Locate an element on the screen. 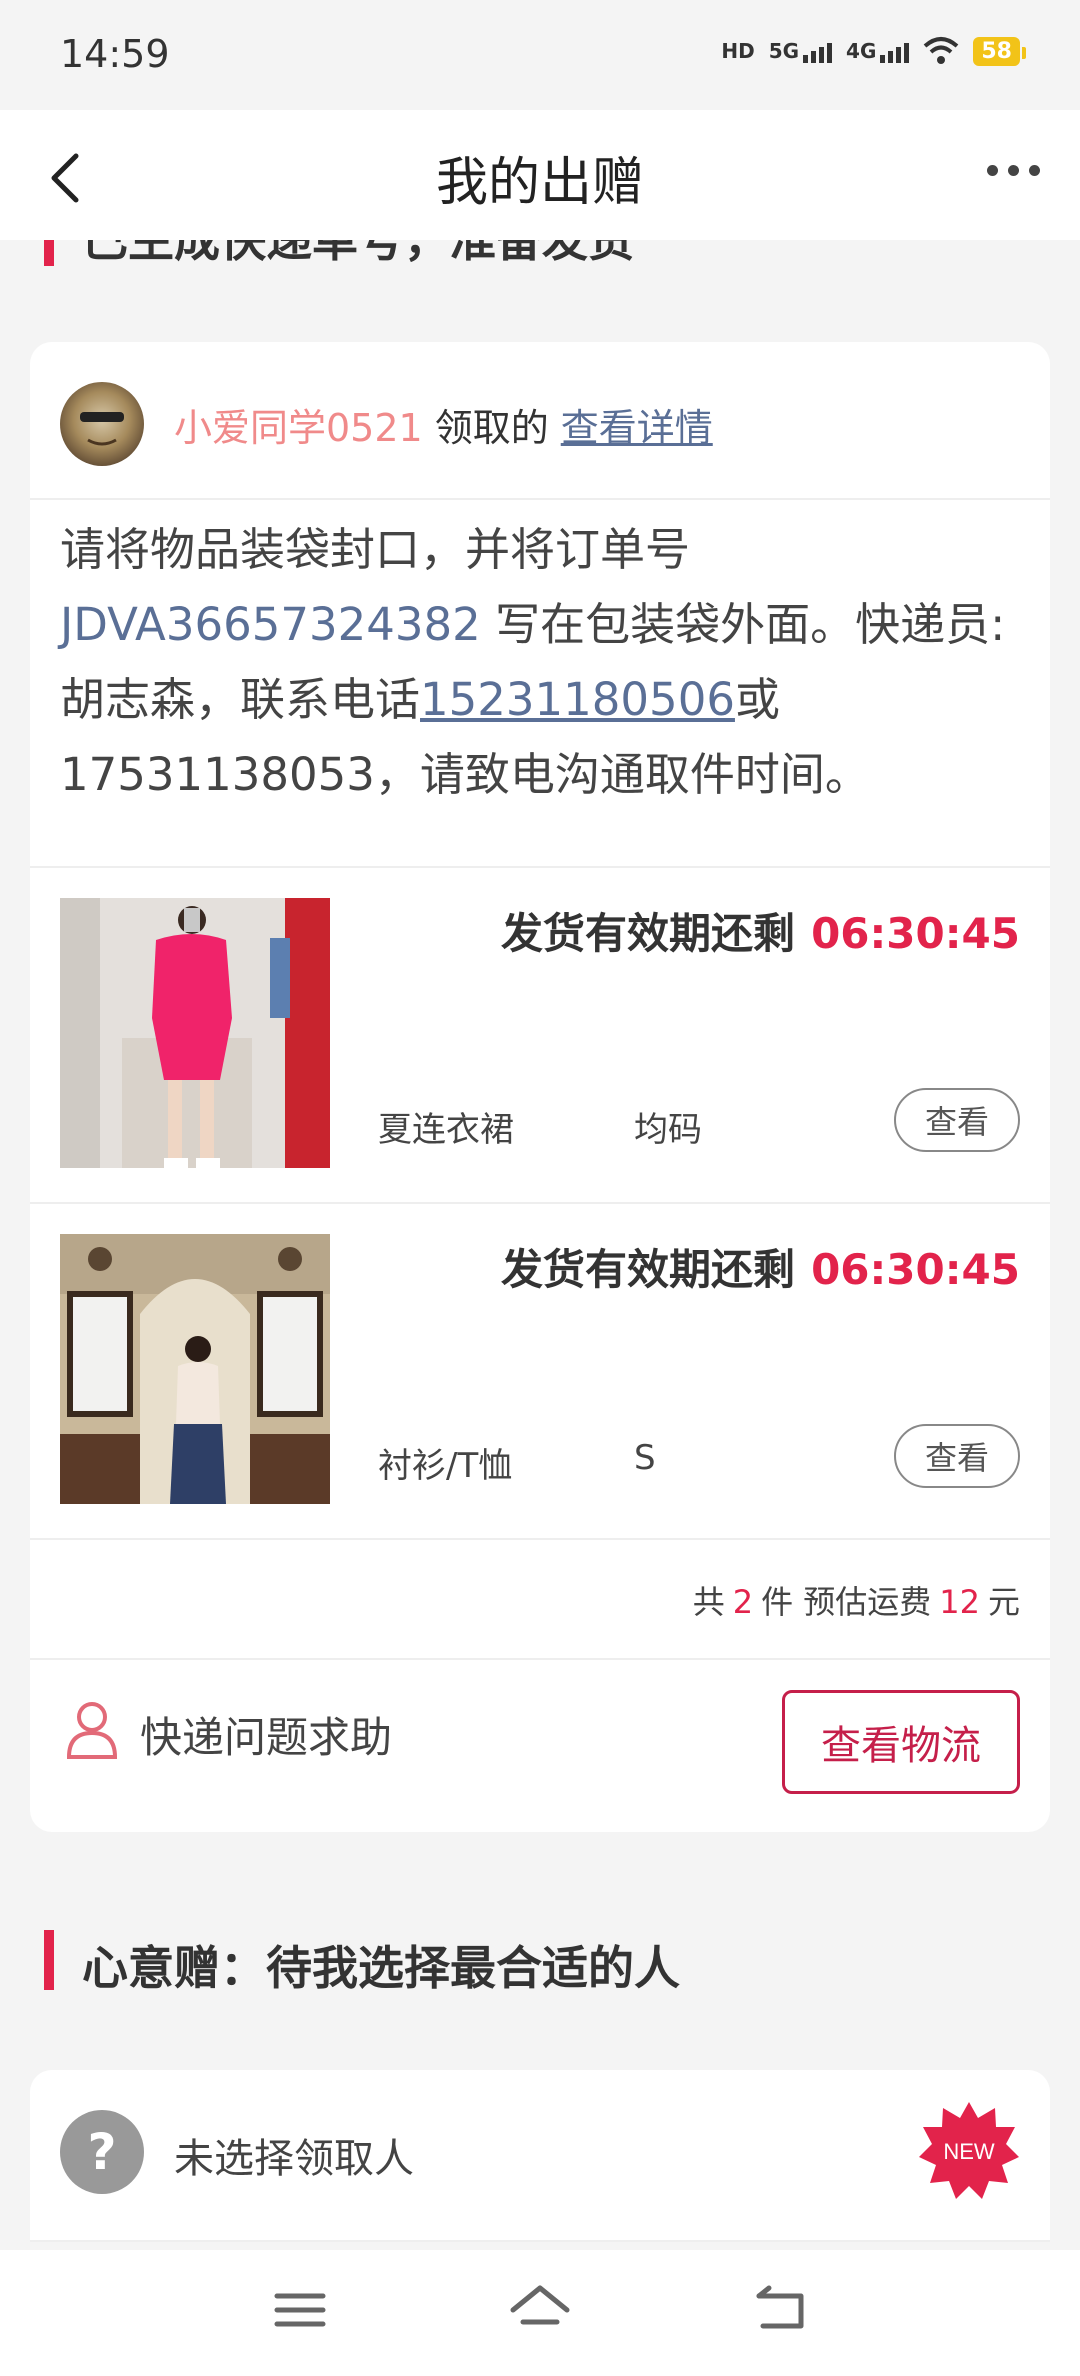 The image size is (1080, 2376). back-nav-button is located at coordinates (780, 2310).